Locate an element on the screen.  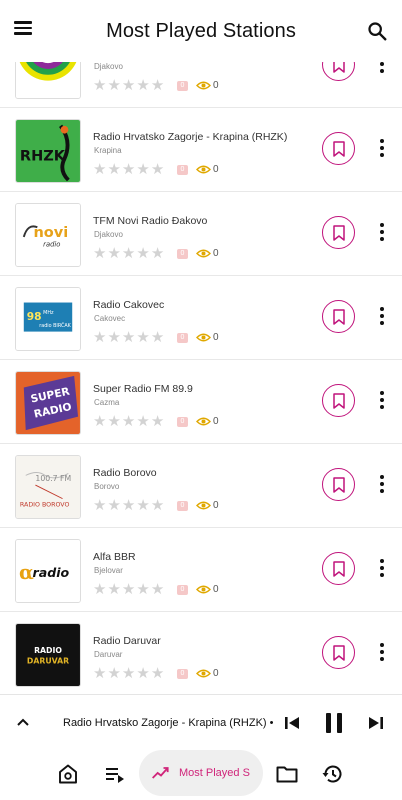
pause-icon is located at coordinates (334, 723).